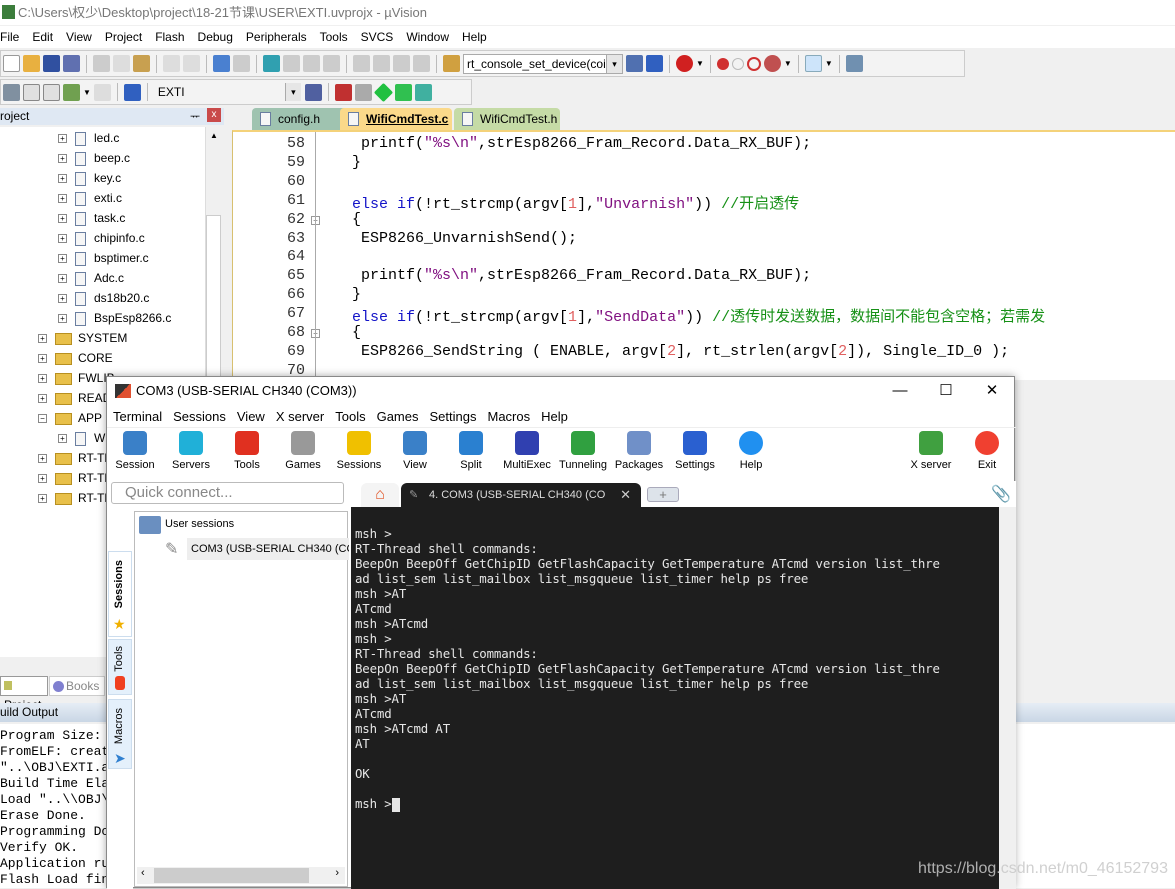  Describe the element at coordinates (737, 63) in the screenshot. I see `disable-breakpoint-icon` at that location.